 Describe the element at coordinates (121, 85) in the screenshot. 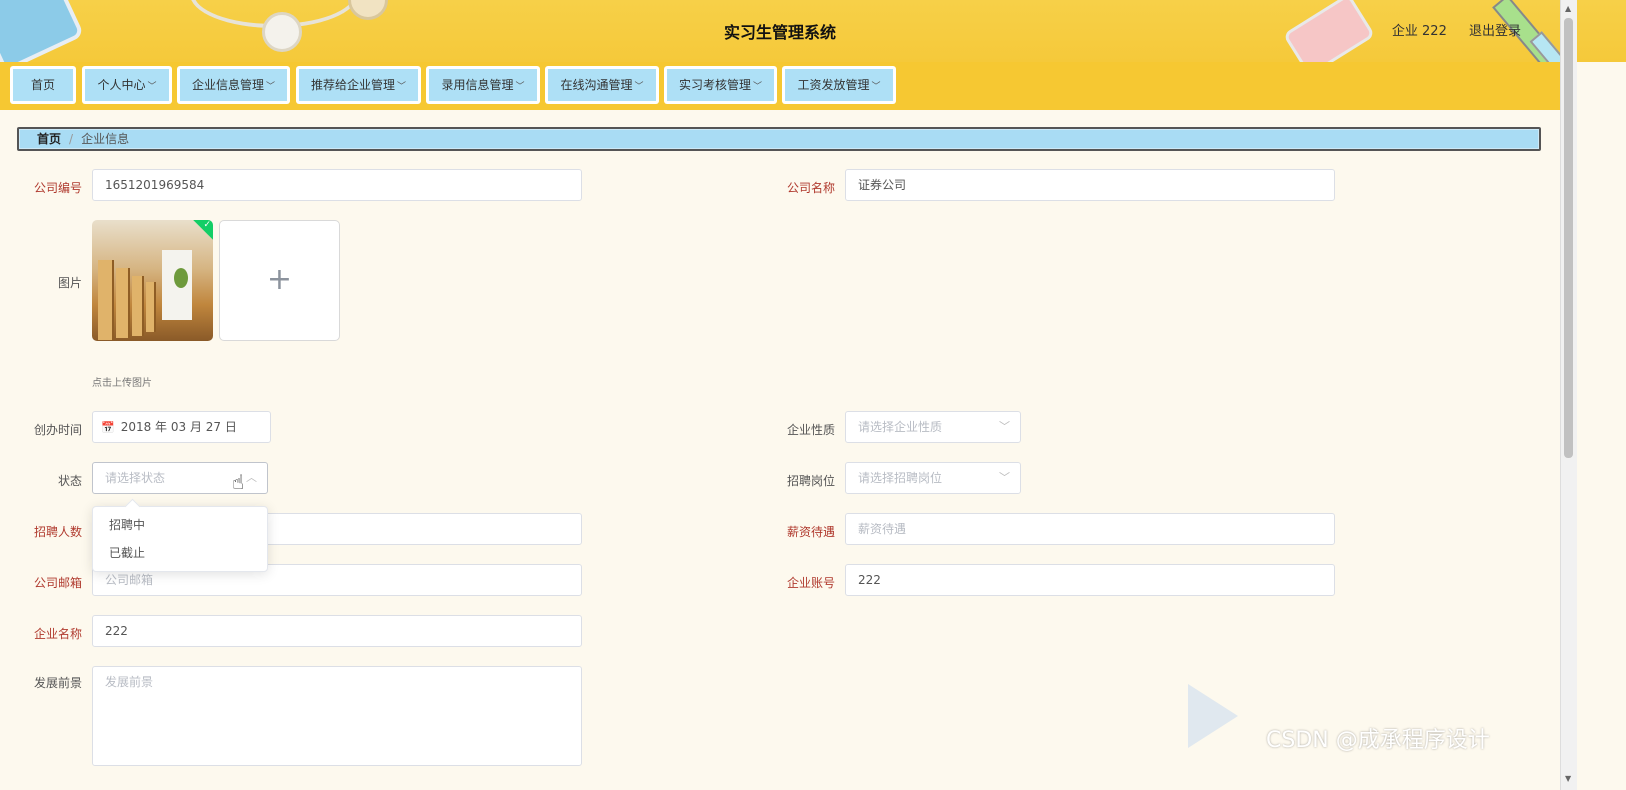

I see `nav-item-label: 个人中心` at that location.